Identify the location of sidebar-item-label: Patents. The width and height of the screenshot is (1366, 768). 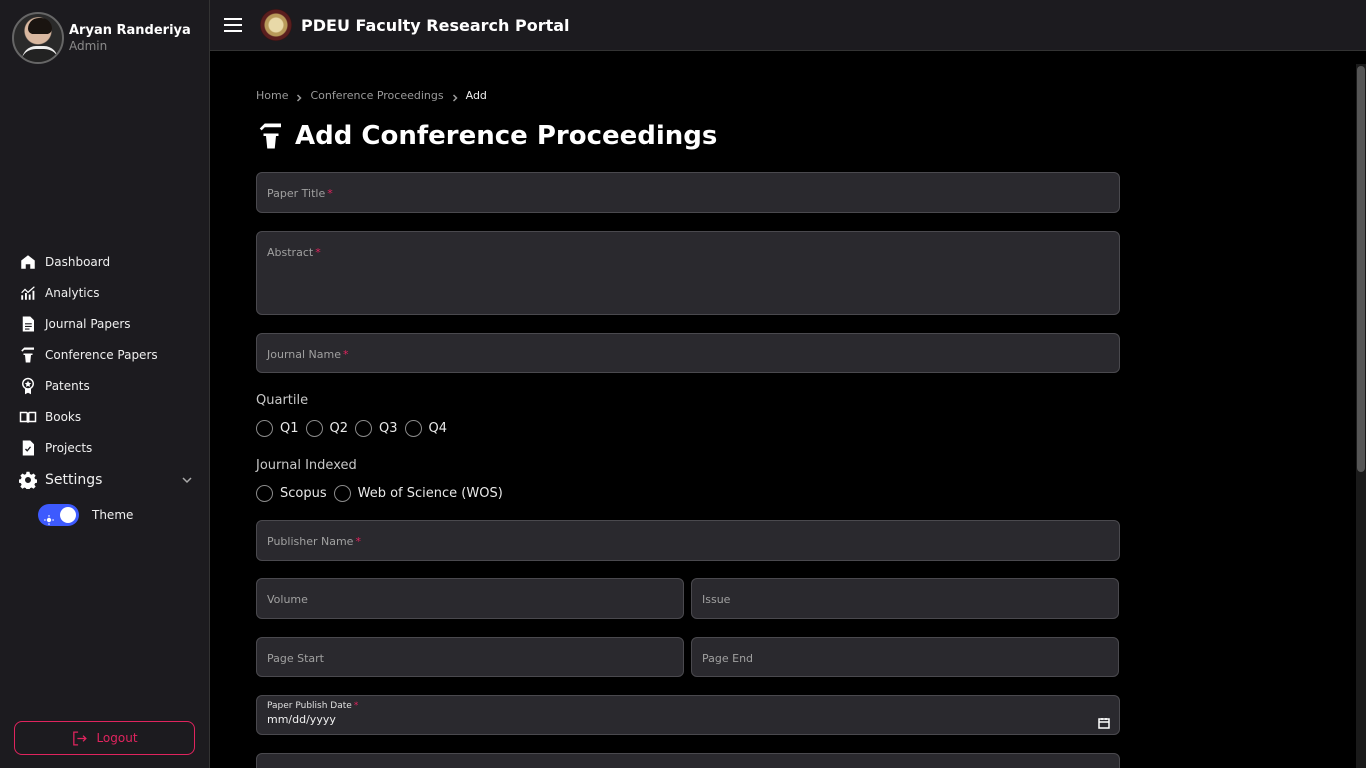
(67, 385).